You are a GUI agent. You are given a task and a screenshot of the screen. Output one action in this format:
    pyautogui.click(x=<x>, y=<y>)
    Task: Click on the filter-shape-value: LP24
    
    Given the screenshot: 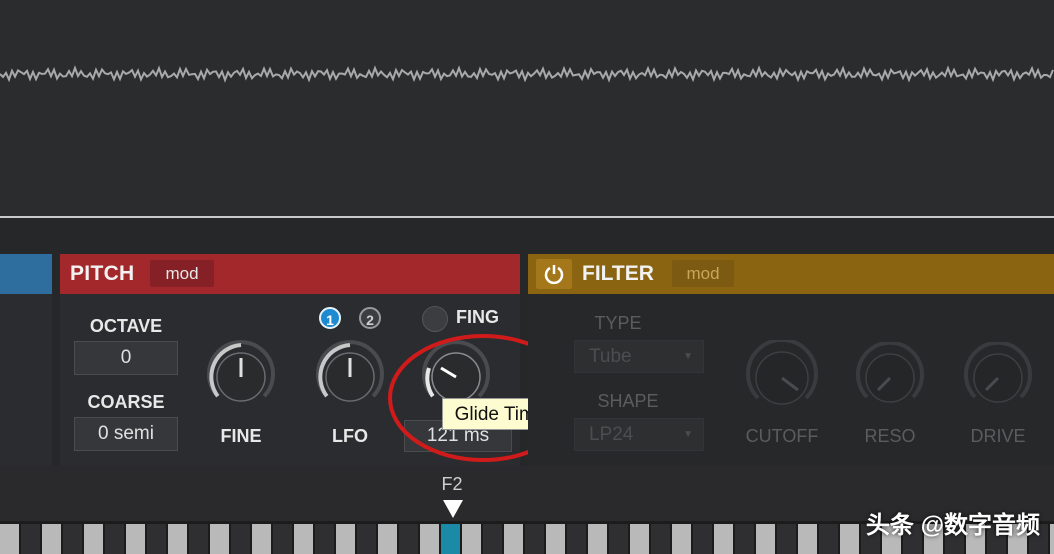 What is the action you would take?
    pyautogui.click(x=611, y=434)
    